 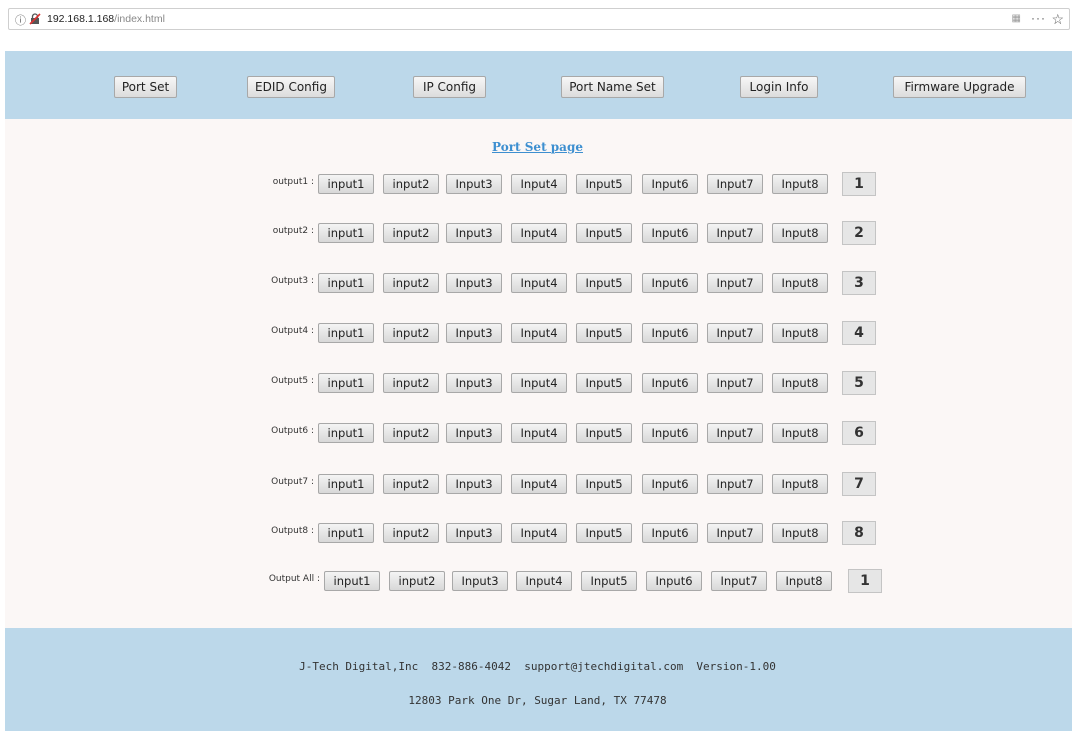 I want to click on output-label: Output7 :, so click(x=292, y=482).